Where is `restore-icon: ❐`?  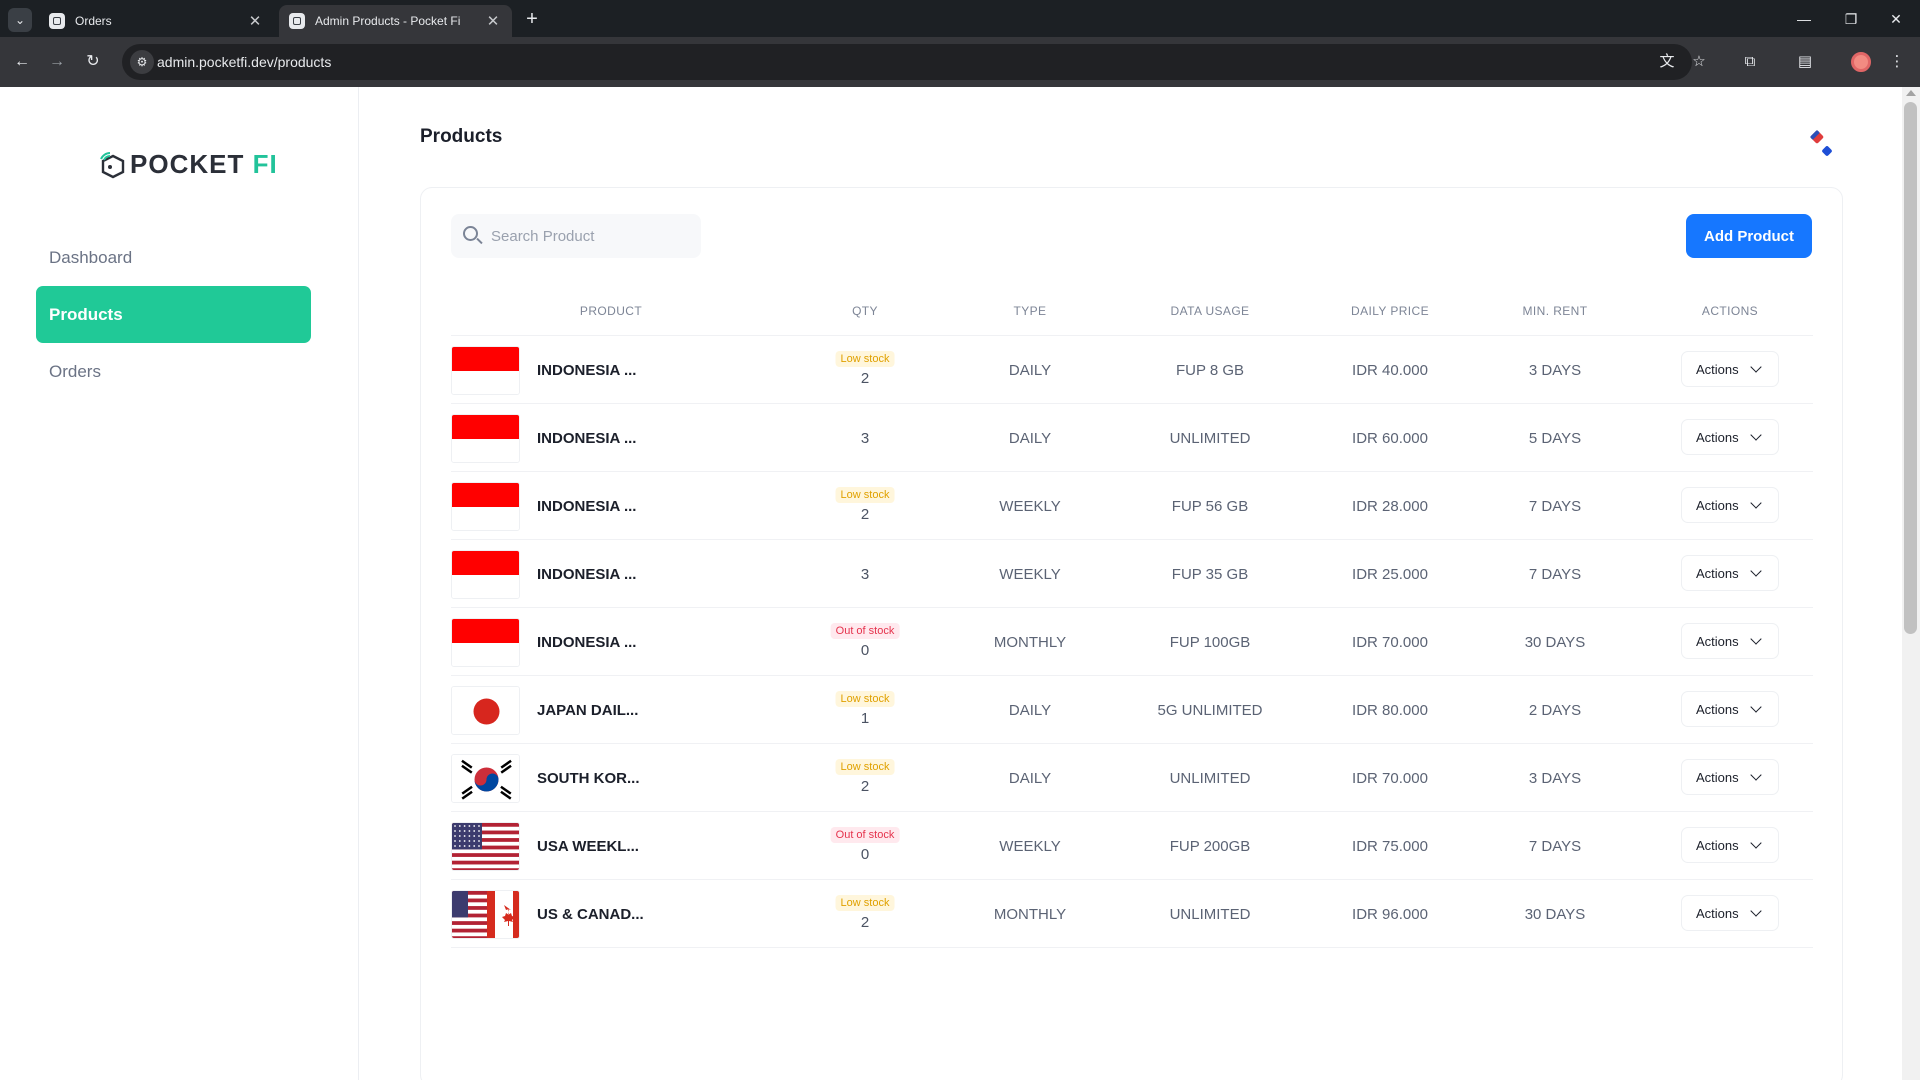 restore-icon: ❐ is located at coordinates (1851, 19).